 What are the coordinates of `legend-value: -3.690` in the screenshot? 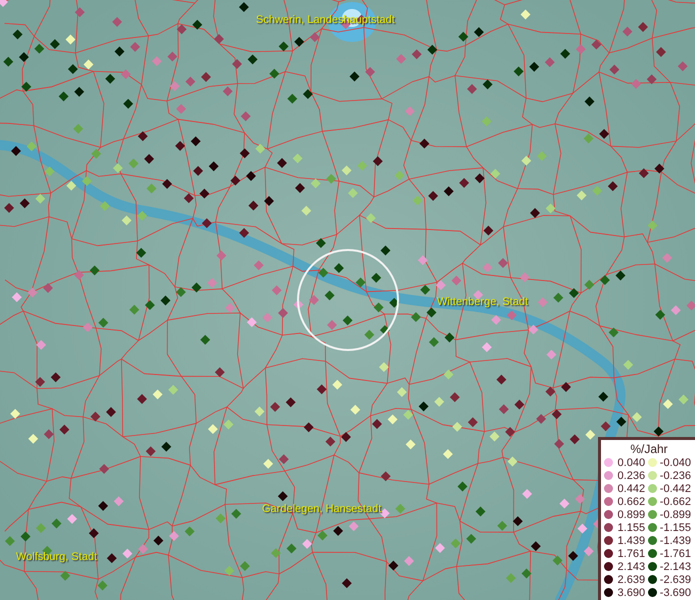 It's located at (675, 592).